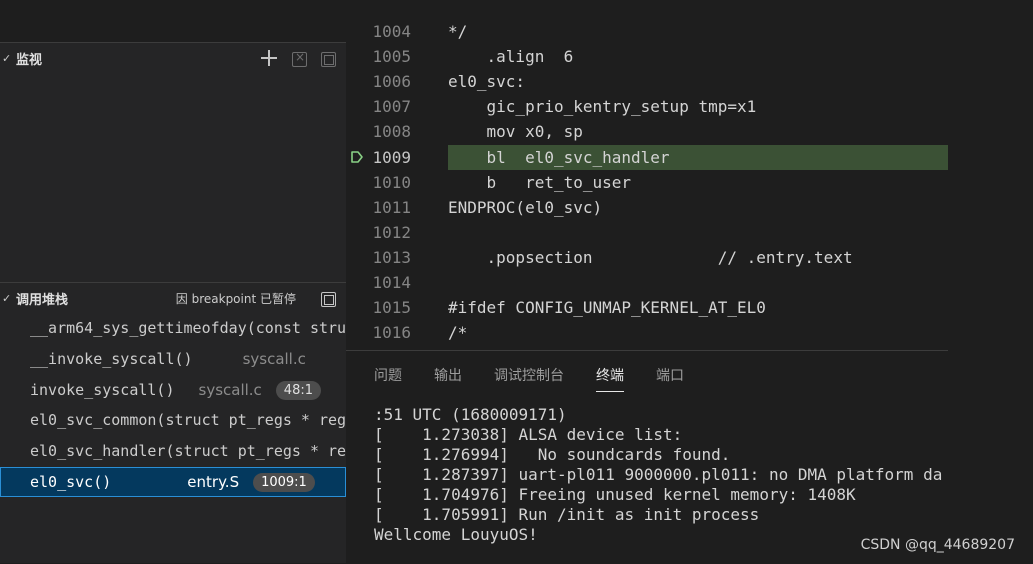  I want to click on frame-file: entry.S, so click(213, 482).